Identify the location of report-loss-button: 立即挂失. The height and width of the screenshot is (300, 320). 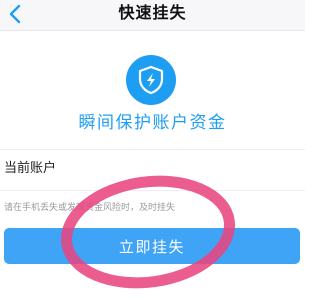
(152, 246).